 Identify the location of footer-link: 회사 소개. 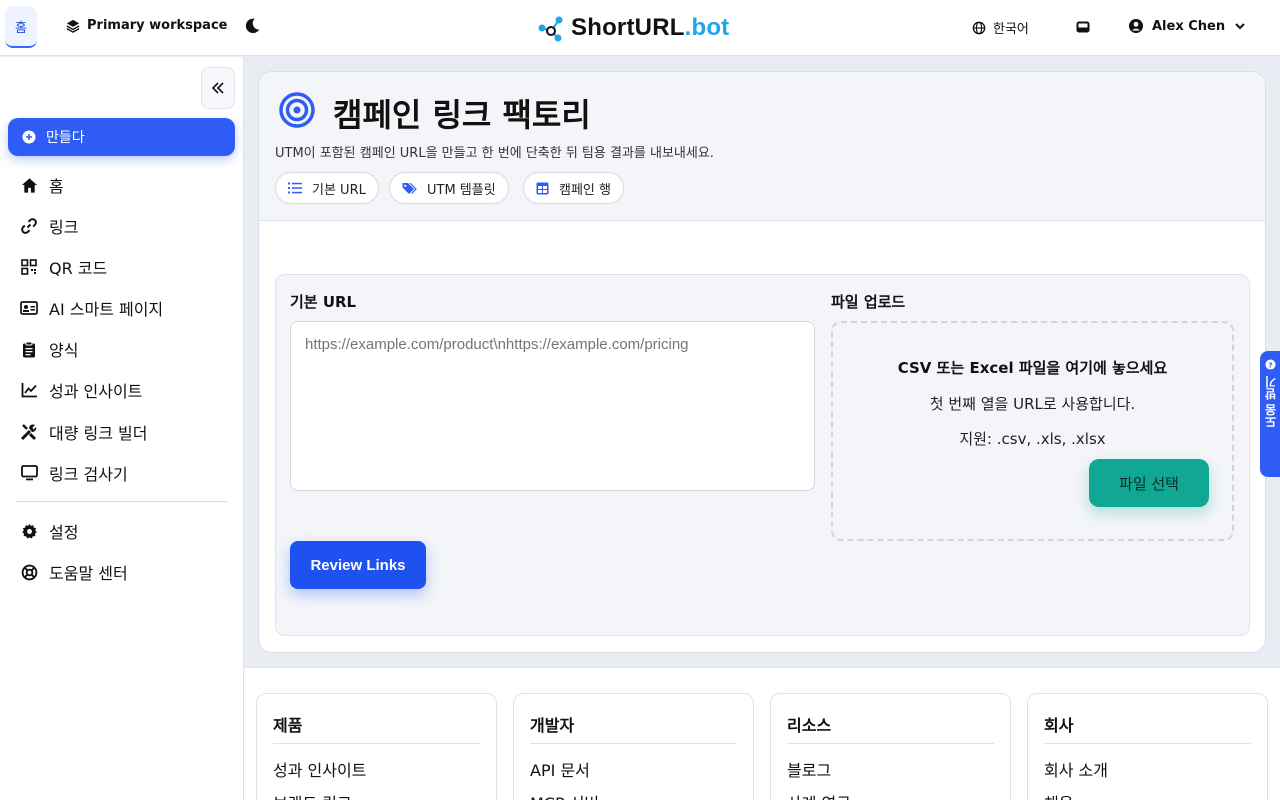
(1076, 769).